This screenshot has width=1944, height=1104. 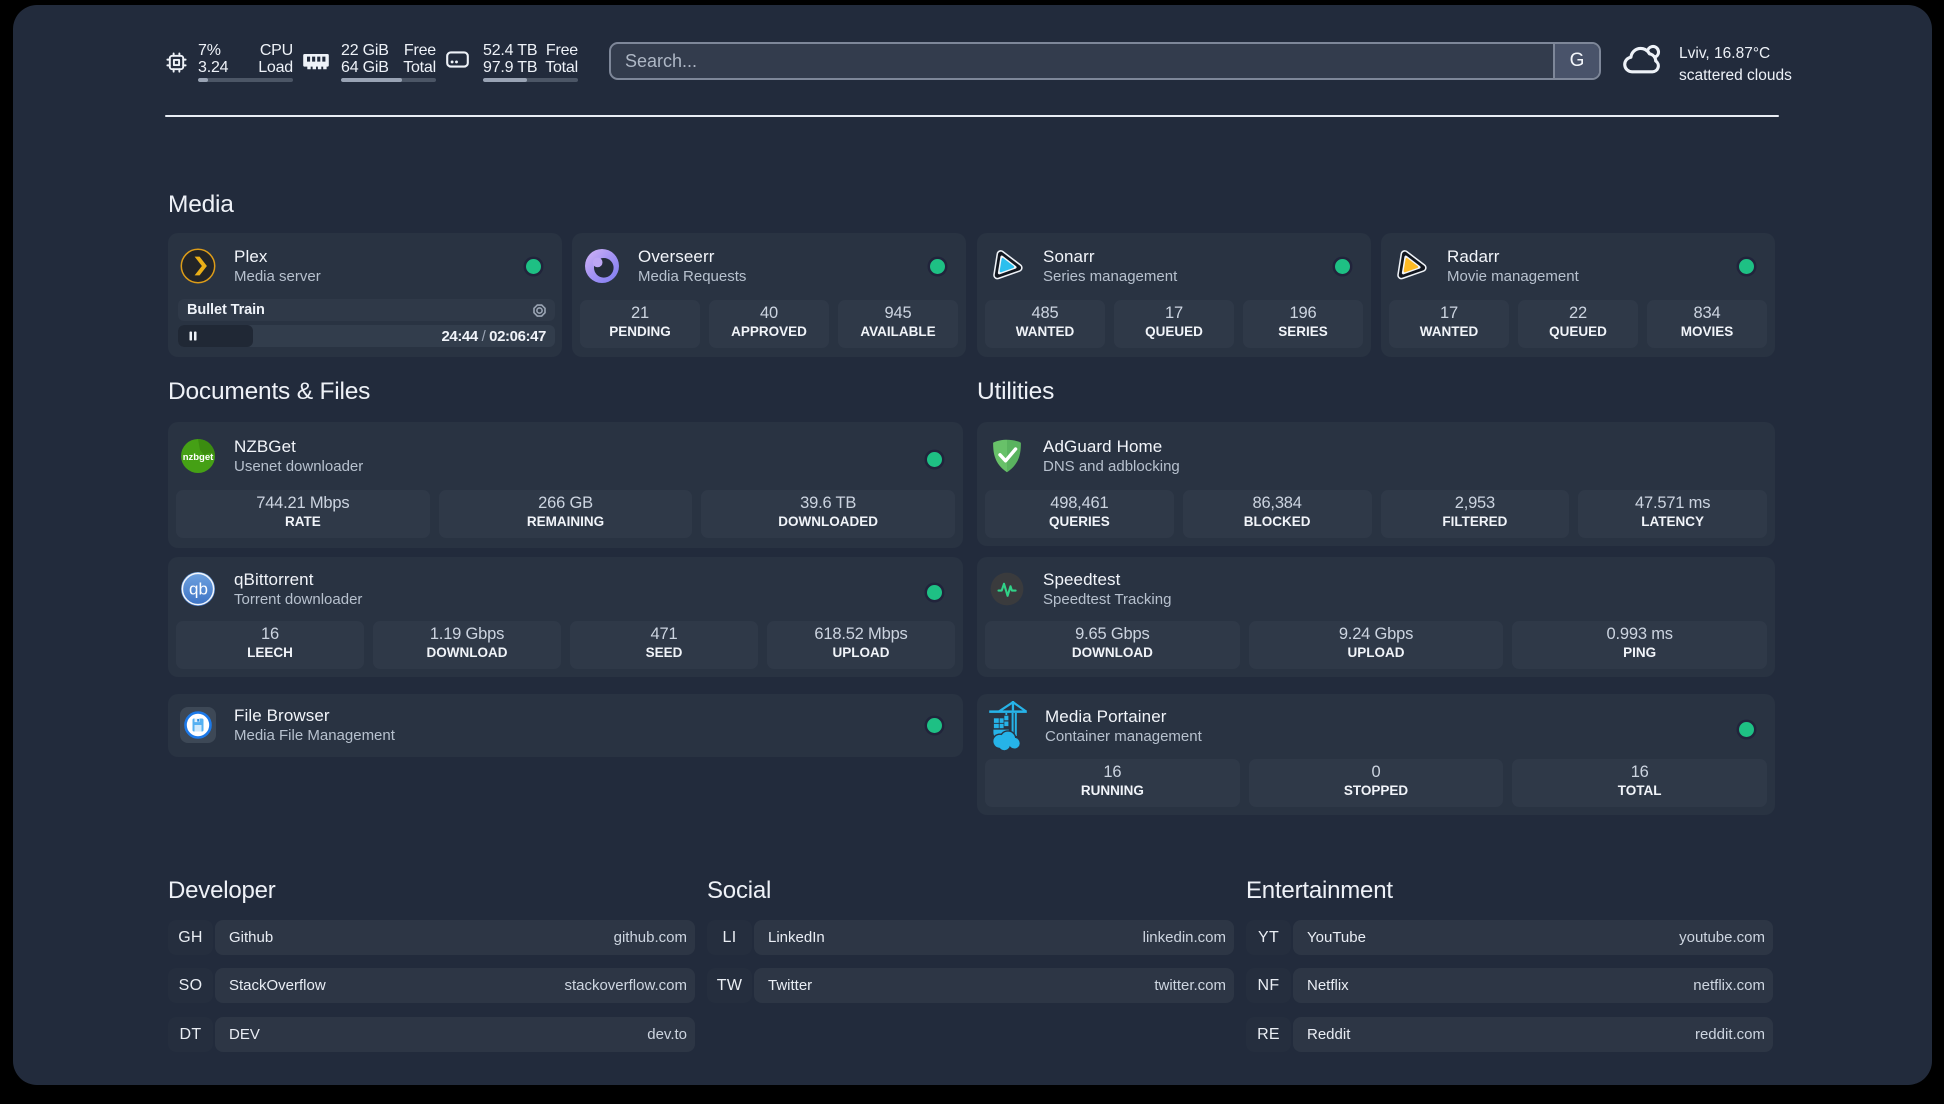 What do you see at coordinates (198, 457) in the screenshot?
I see `svg-text: nzbget` at bounding box center [198, 457].